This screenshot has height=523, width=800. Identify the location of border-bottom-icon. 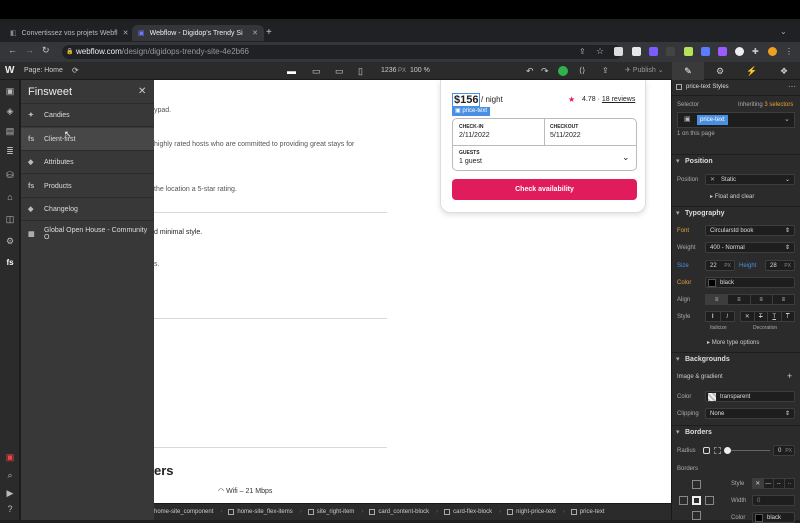
(696, 515).